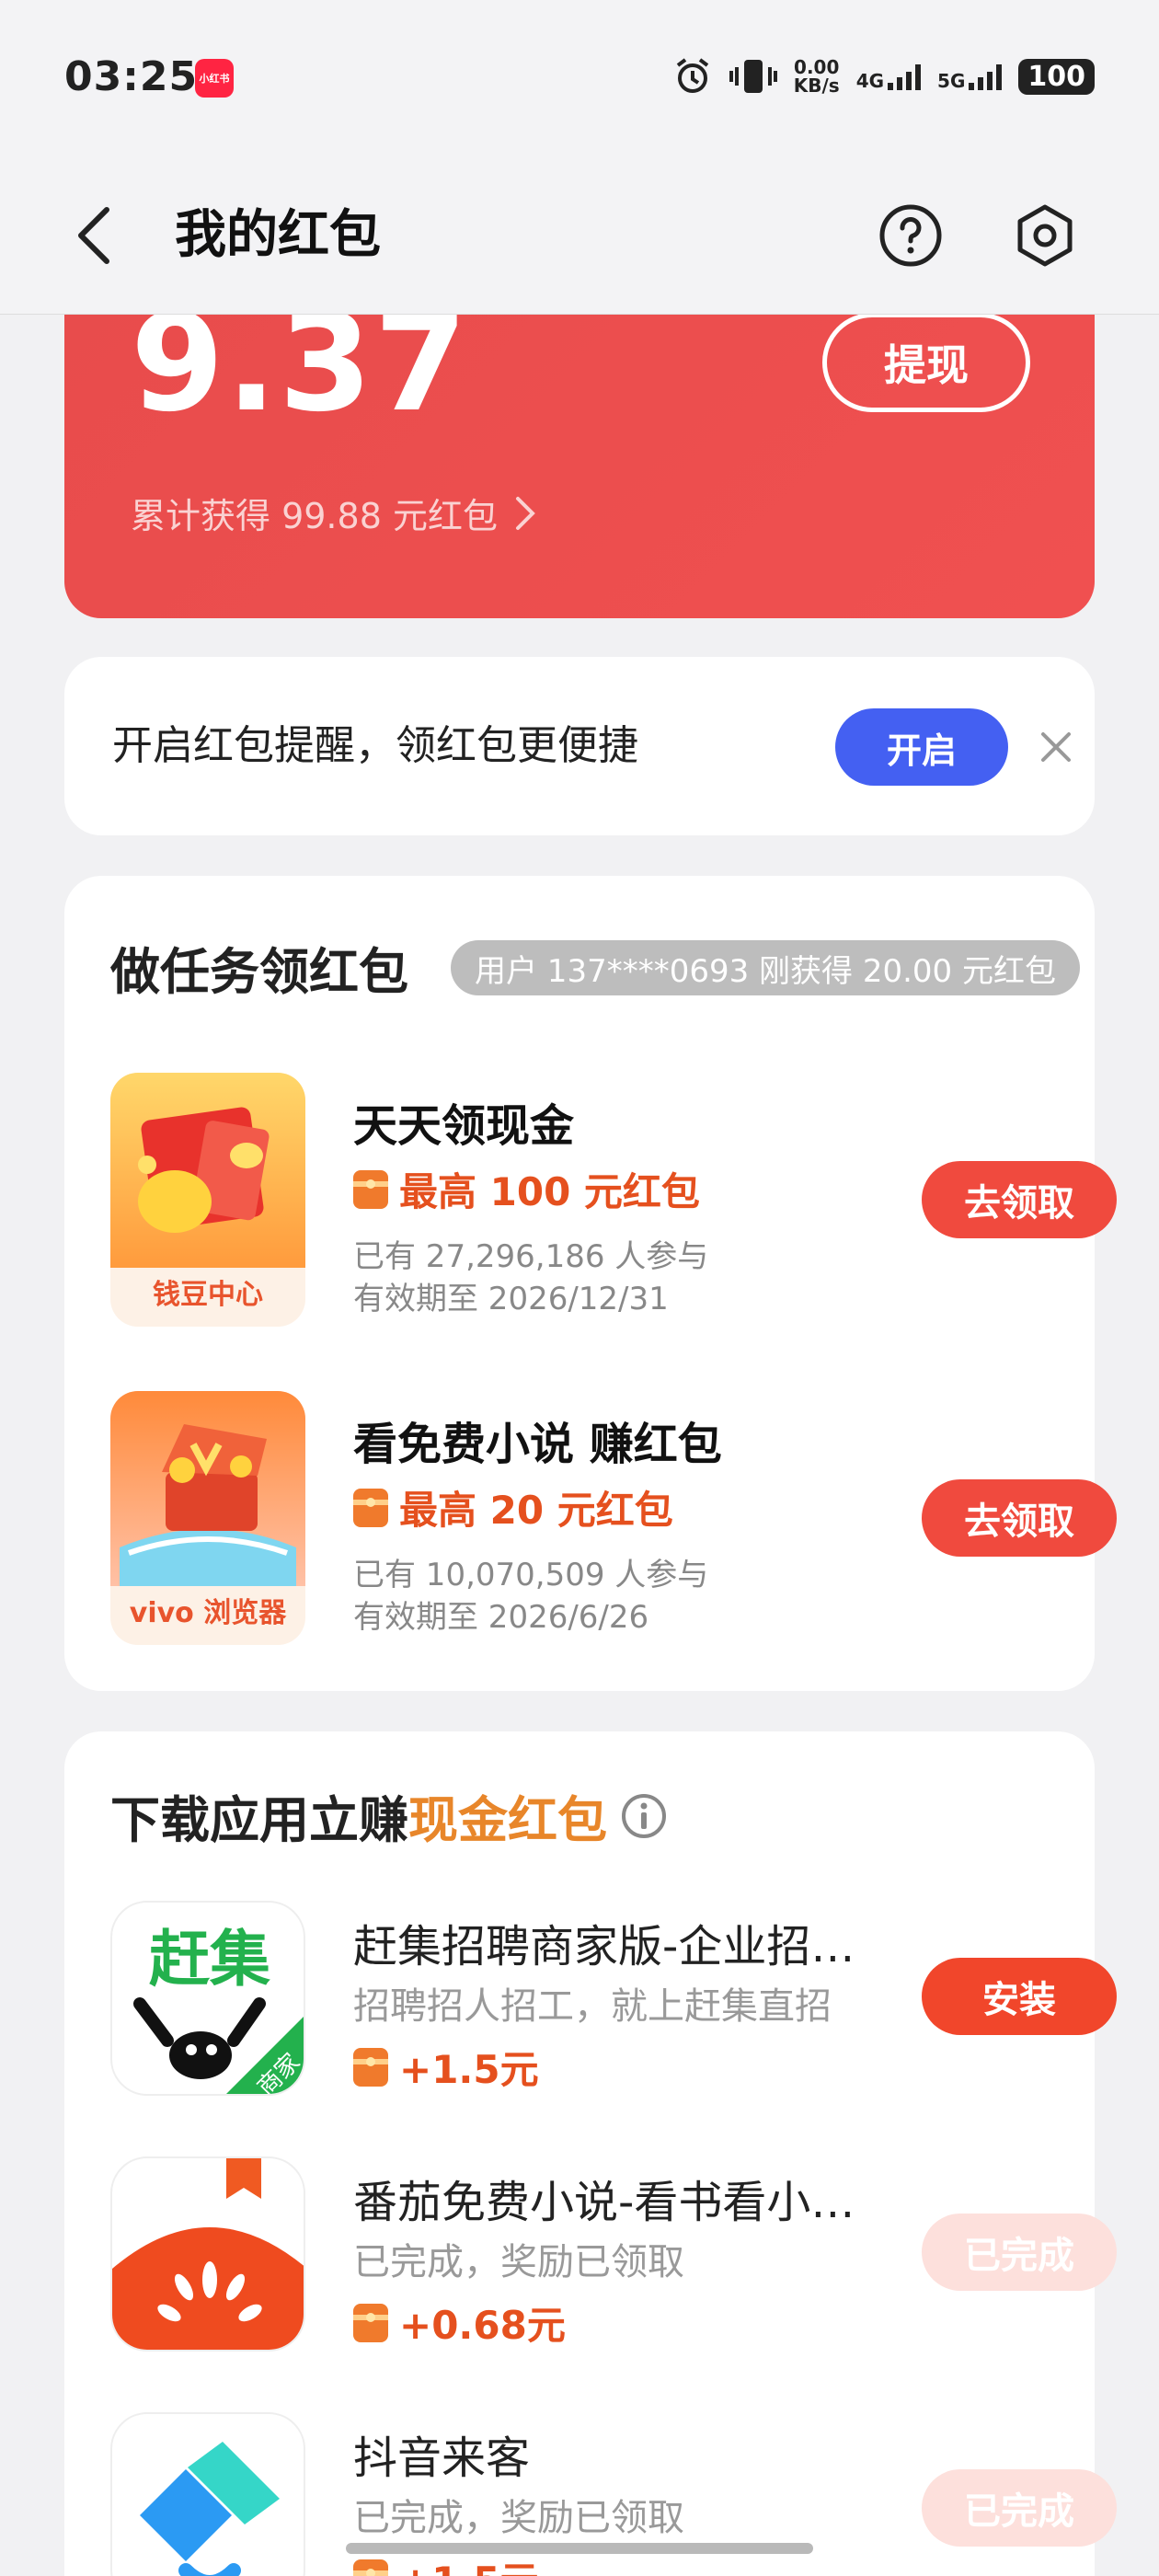 Image resolution: width=1159 pixels, height=2576 pixels. I want to click on app-name: 赶集招聘商家版-企业招聘找工人, so click(610, 1947).